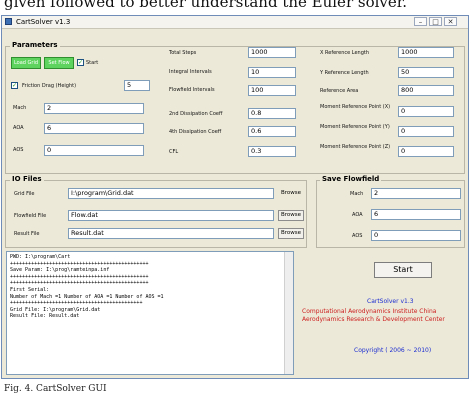  What do you see at coordinates (18, 150) in the screenshot?
I see `aos-label: AOS` at bounding box center [18, 150].